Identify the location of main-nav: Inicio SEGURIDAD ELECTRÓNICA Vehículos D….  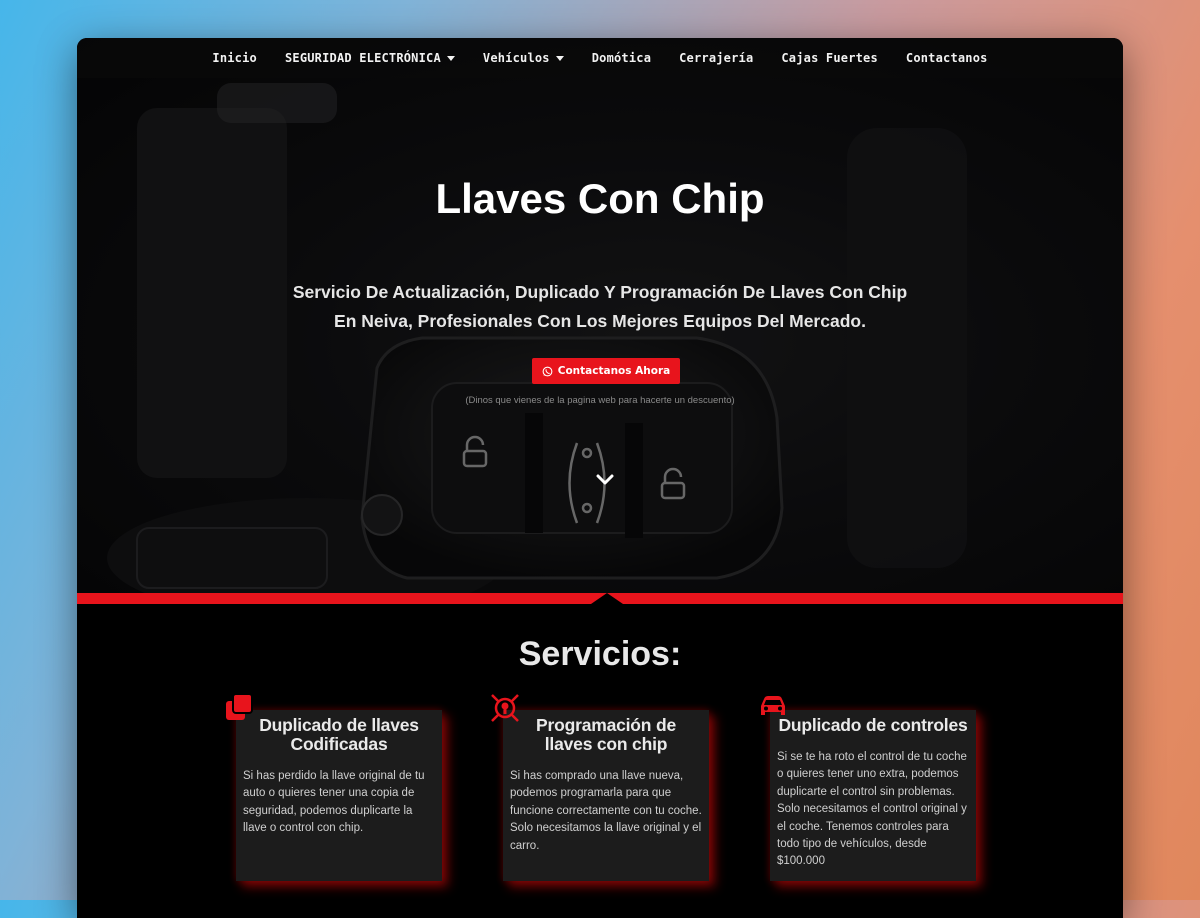
(600, 58).